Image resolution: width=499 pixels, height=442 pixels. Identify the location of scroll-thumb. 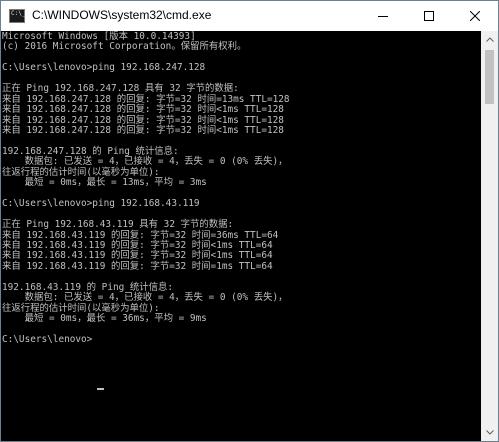
(489, 77).